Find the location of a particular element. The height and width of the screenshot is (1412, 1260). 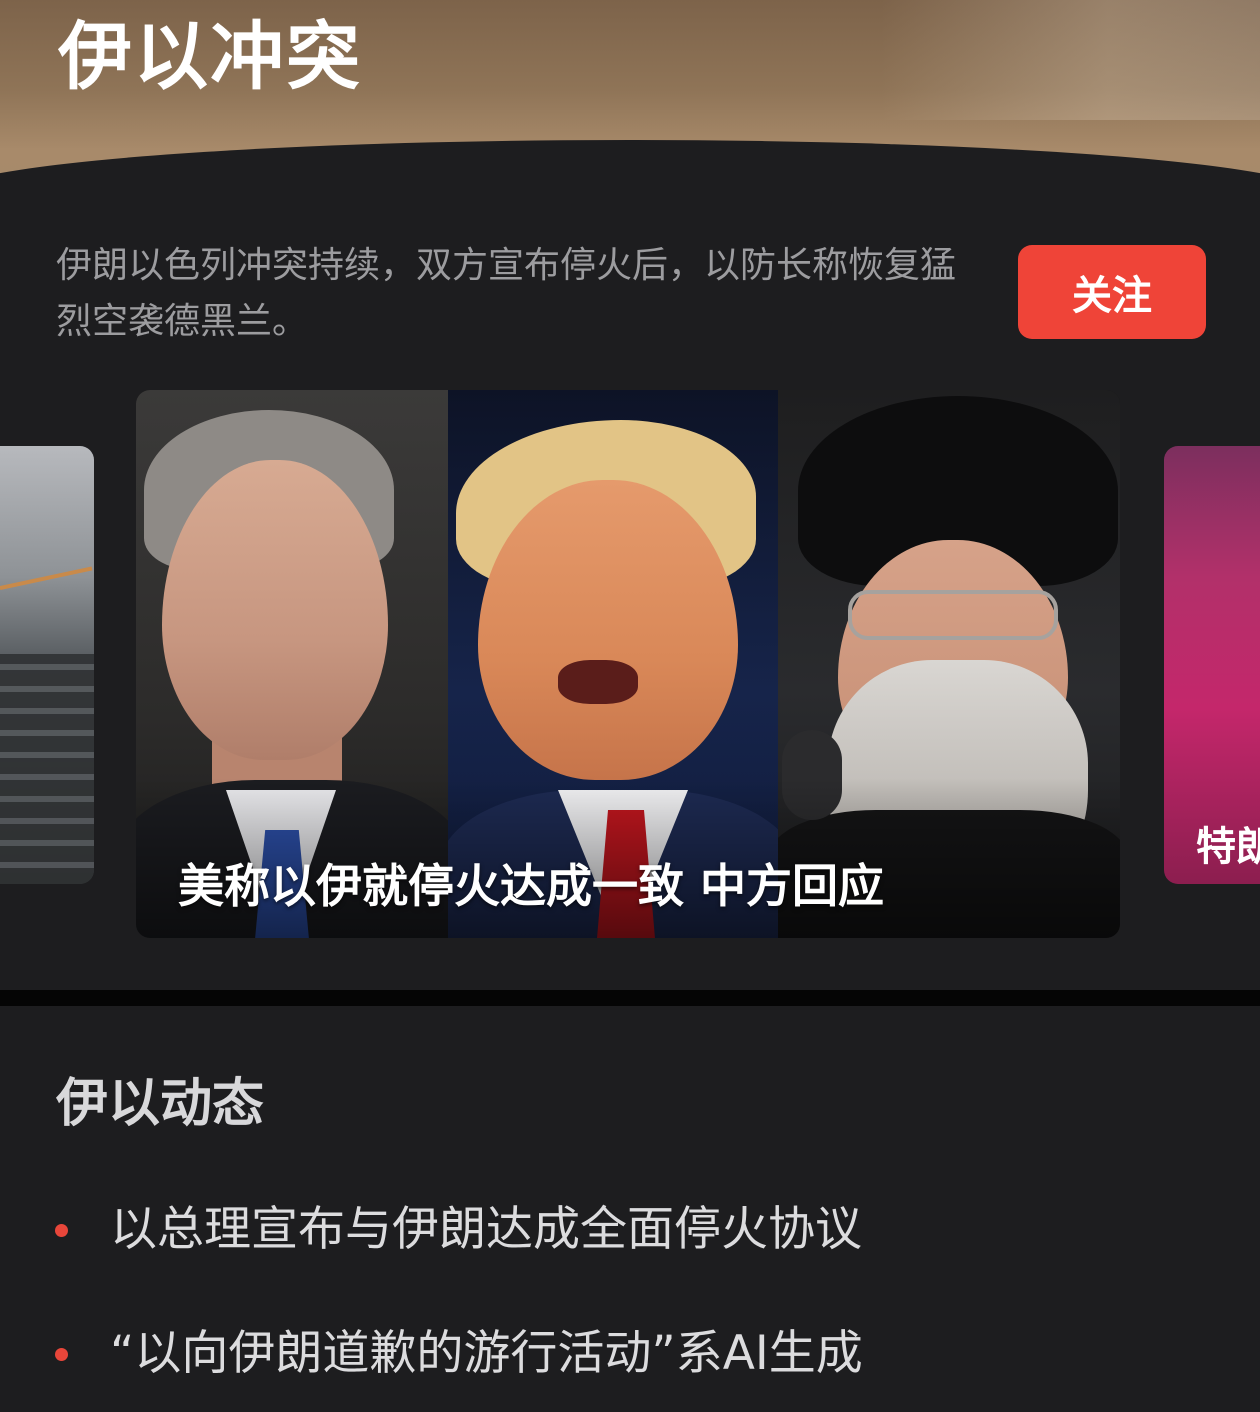

list-item: 以总理宣布与伊朗达成全面停火协议 is located at coordinates (630, 1252).